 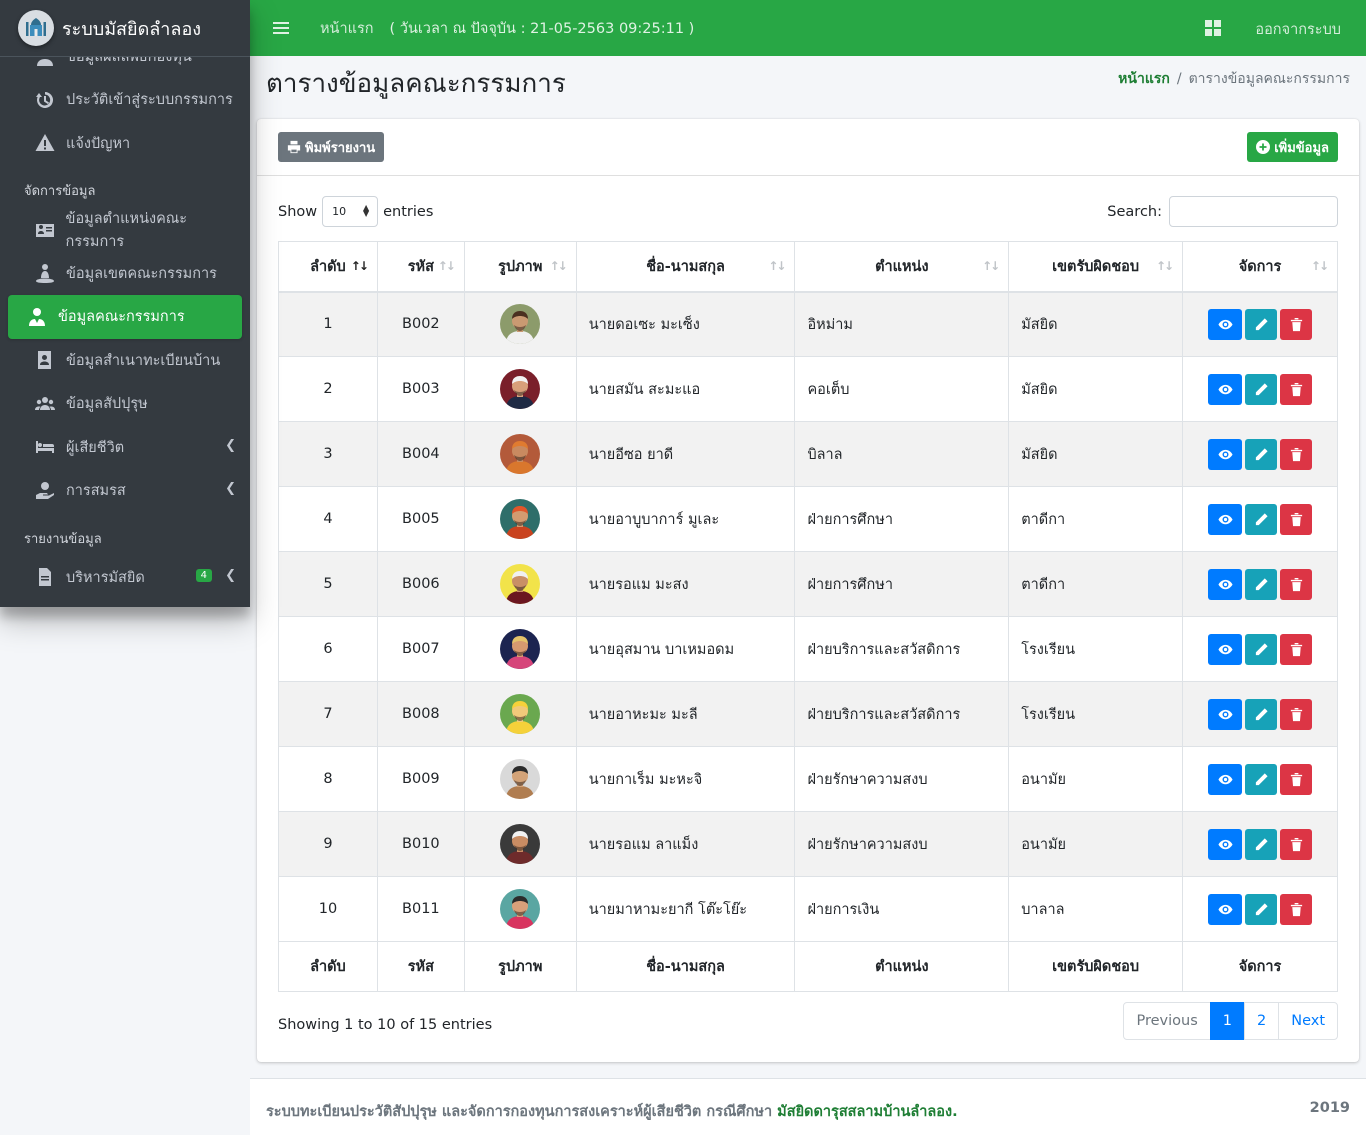 I want to click on pagination: Previous 1 2 Next, so click(x=1230, y=1021).